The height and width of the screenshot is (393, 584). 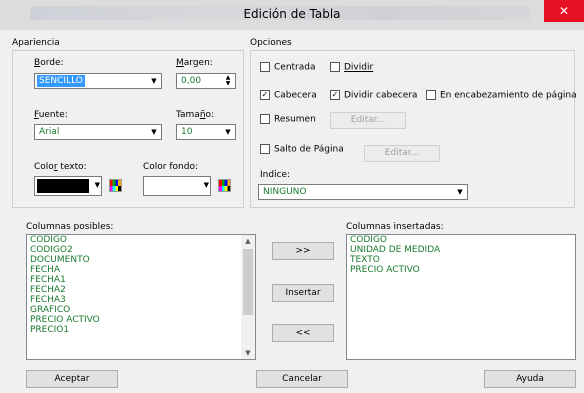 I want to click on index-select: NINGUNO ▼, so click(x=363, y=192).